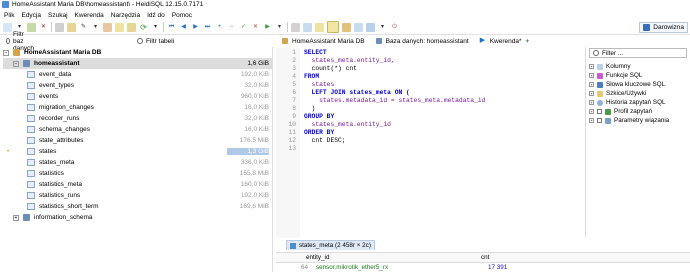  What do you see at coordinates (9, 15) in the screenshot?
I see `menu-file: Plik` at bounding box center [9, 15].